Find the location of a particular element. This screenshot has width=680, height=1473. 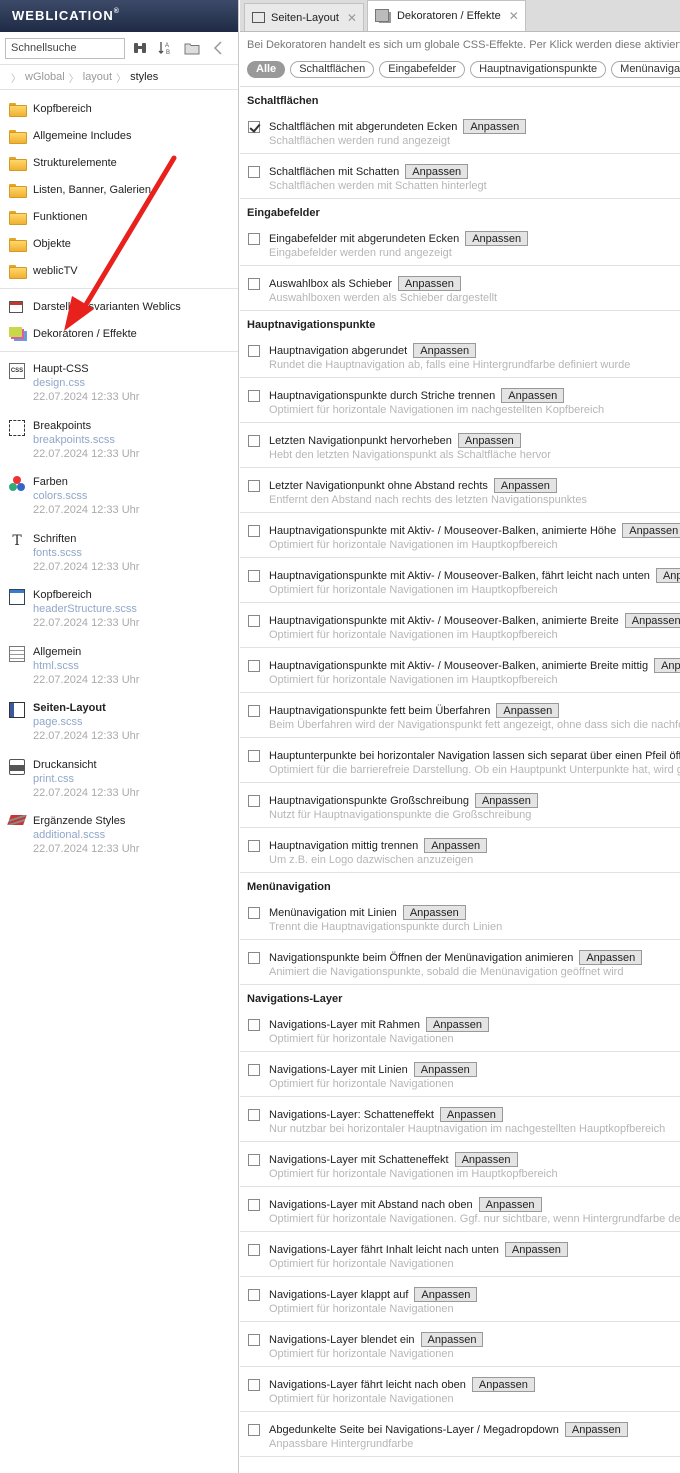

search-input is located at coordinates (65, 48).